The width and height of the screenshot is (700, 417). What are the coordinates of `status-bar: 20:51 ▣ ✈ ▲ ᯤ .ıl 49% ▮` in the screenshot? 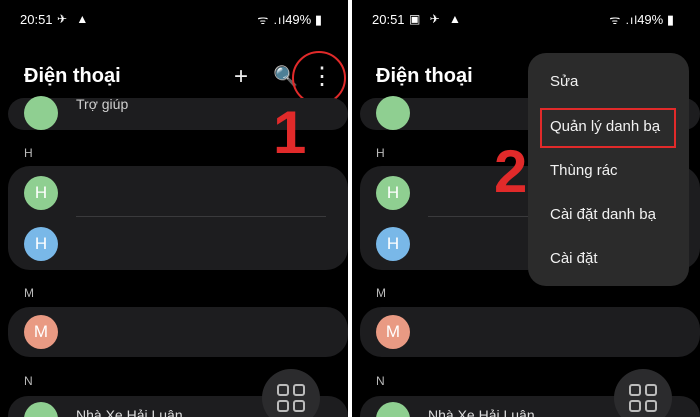 It's located at (526, 20).